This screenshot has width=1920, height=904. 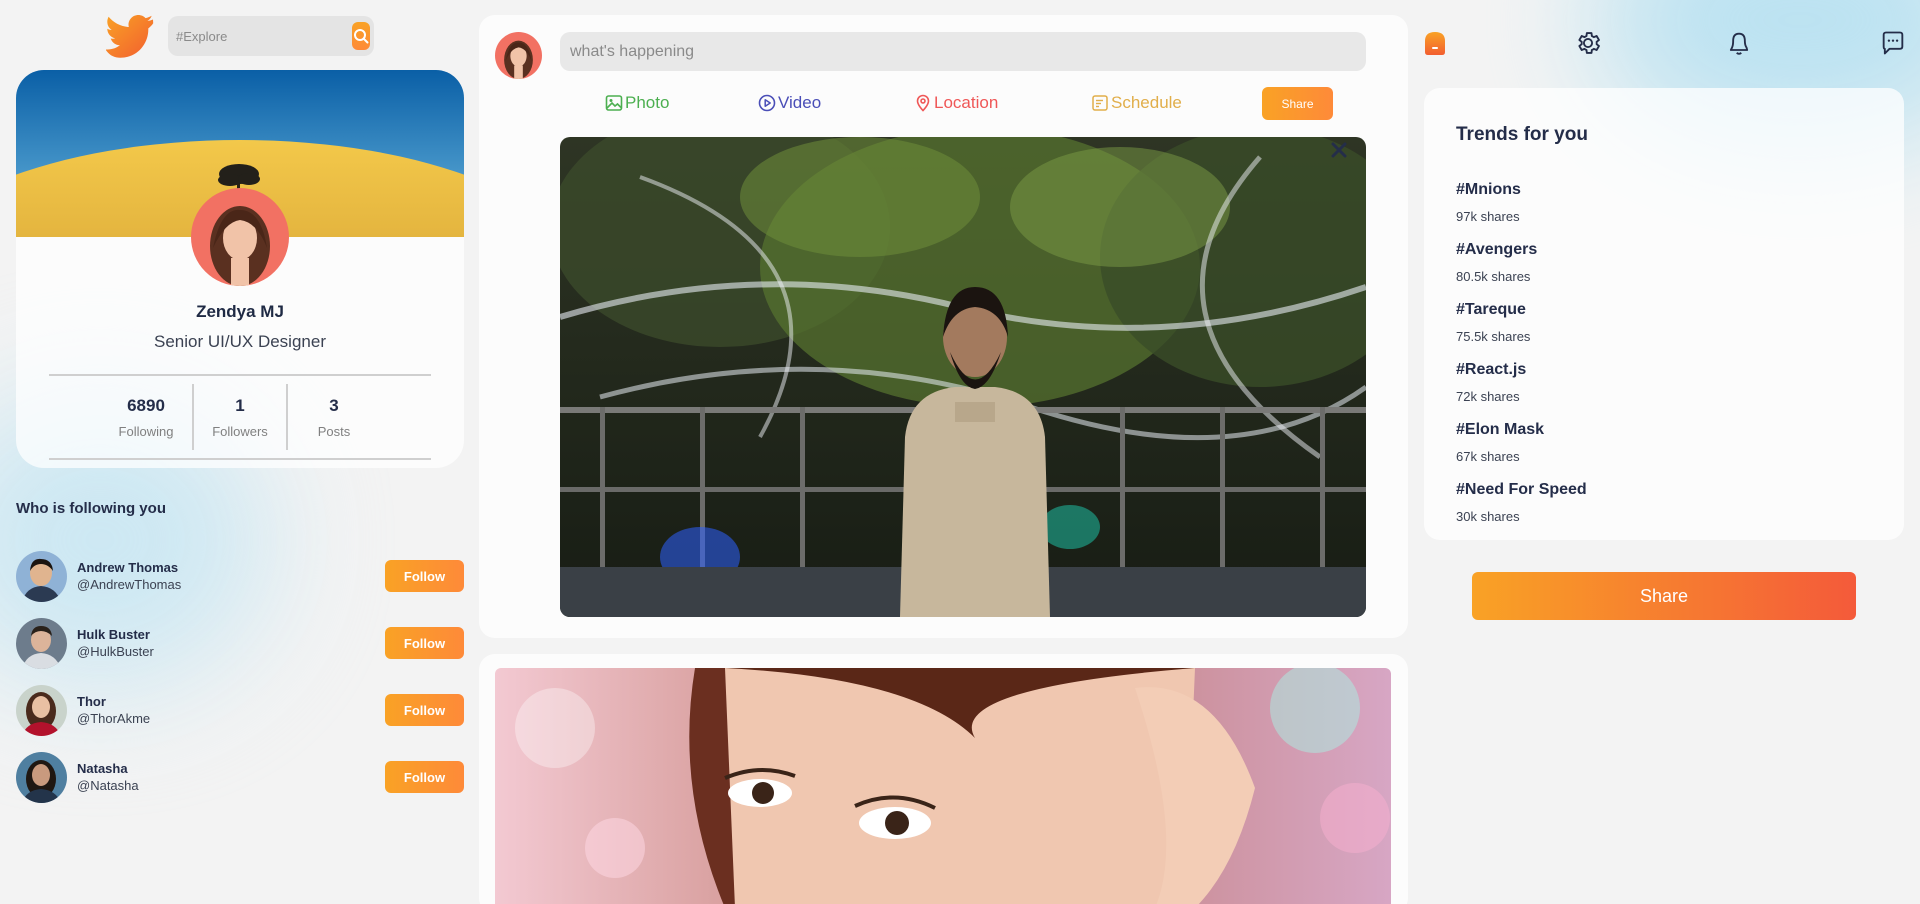 What do you see at coordinates (240, 237) in the screenshot?
I see `profile-avatar` at bounding box center [240, 237].